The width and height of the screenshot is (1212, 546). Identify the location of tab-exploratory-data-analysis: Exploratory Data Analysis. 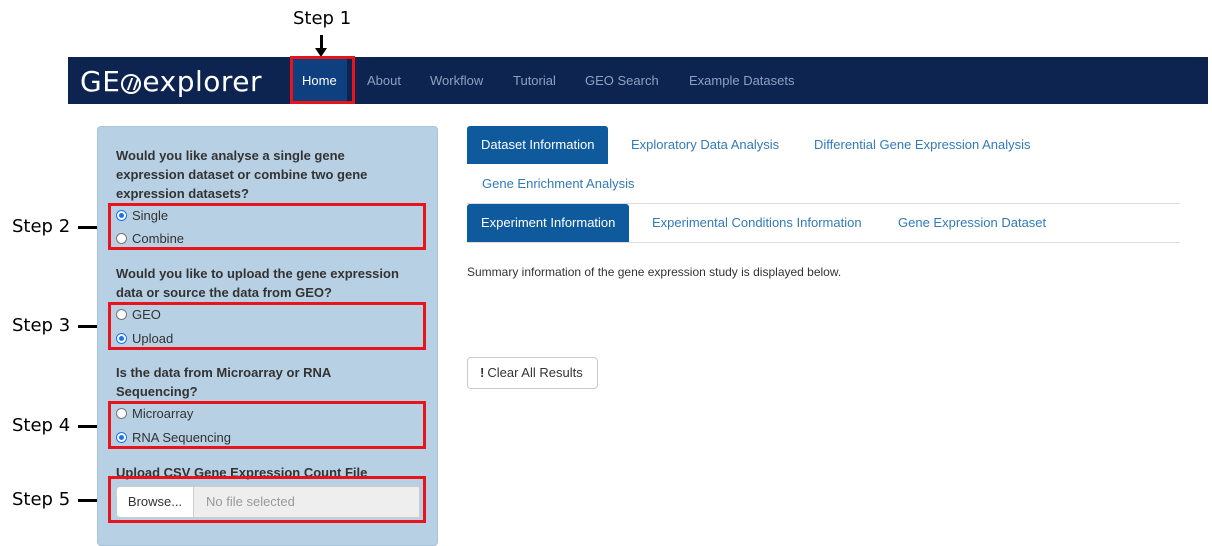
(705, 145).